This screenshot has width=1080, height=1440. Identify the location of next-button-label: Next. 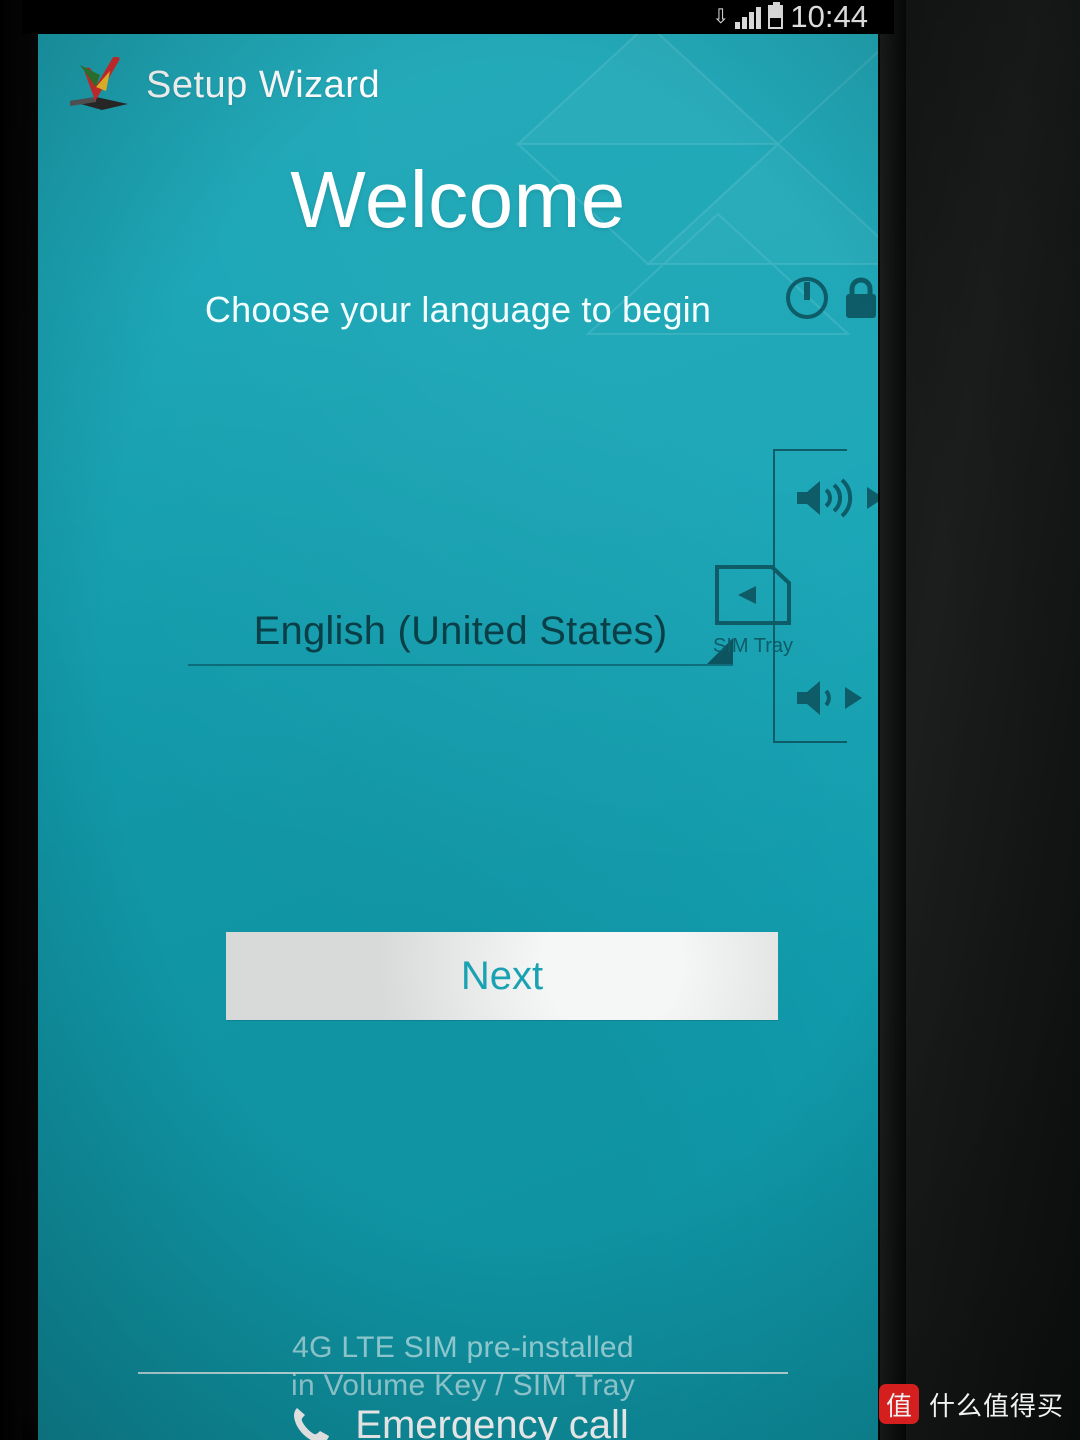
(502, 975).